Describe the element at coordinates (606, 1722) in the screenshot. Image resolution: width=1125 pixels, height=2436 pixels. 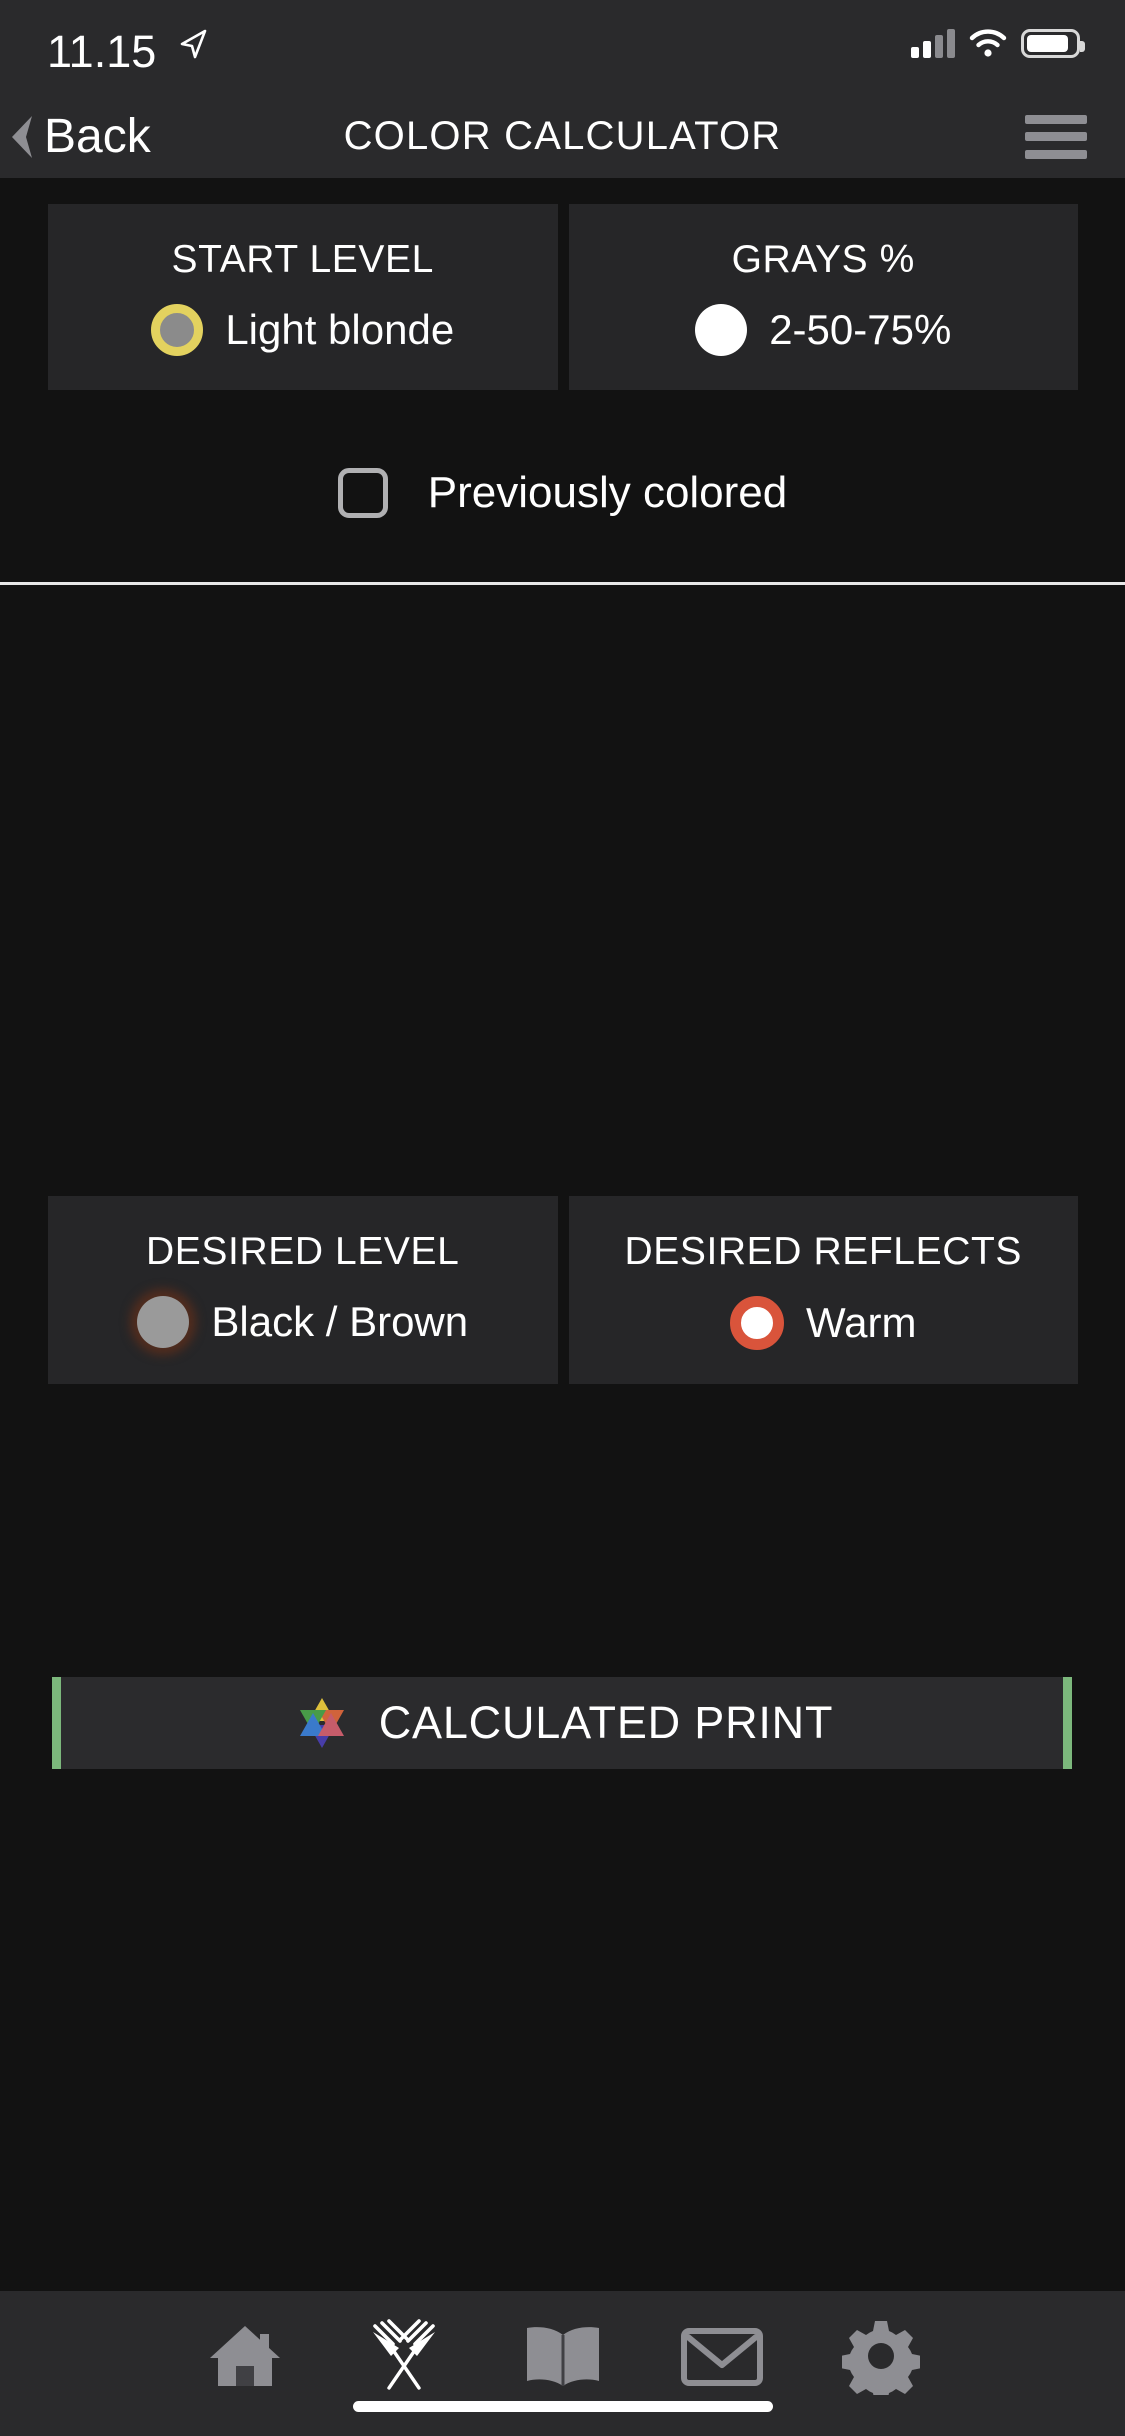
I see `calculated-print-label: CALCULATED PRINT` at that location.